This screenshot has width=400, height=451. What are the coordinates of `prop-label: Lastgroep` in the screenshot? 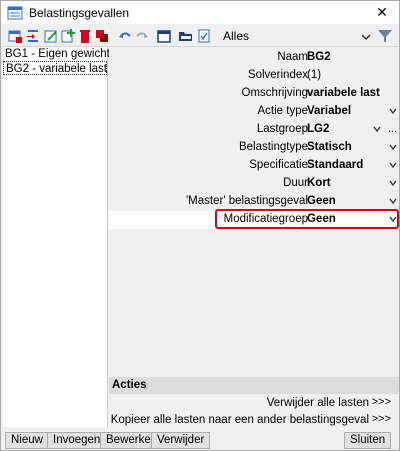 It's located at (282, 129).